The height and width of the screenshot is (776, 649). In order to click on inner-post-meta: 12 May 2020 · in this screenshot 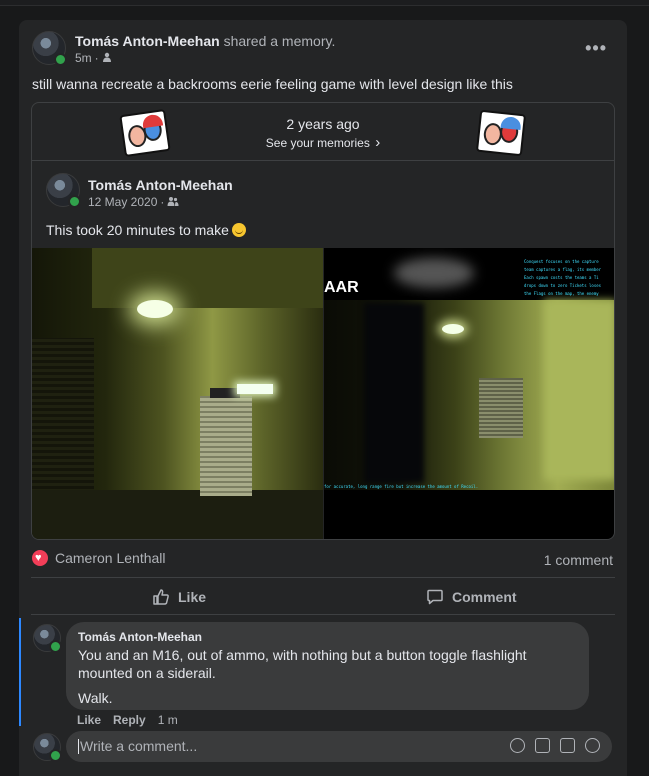, I will do `click(133, 202)`.